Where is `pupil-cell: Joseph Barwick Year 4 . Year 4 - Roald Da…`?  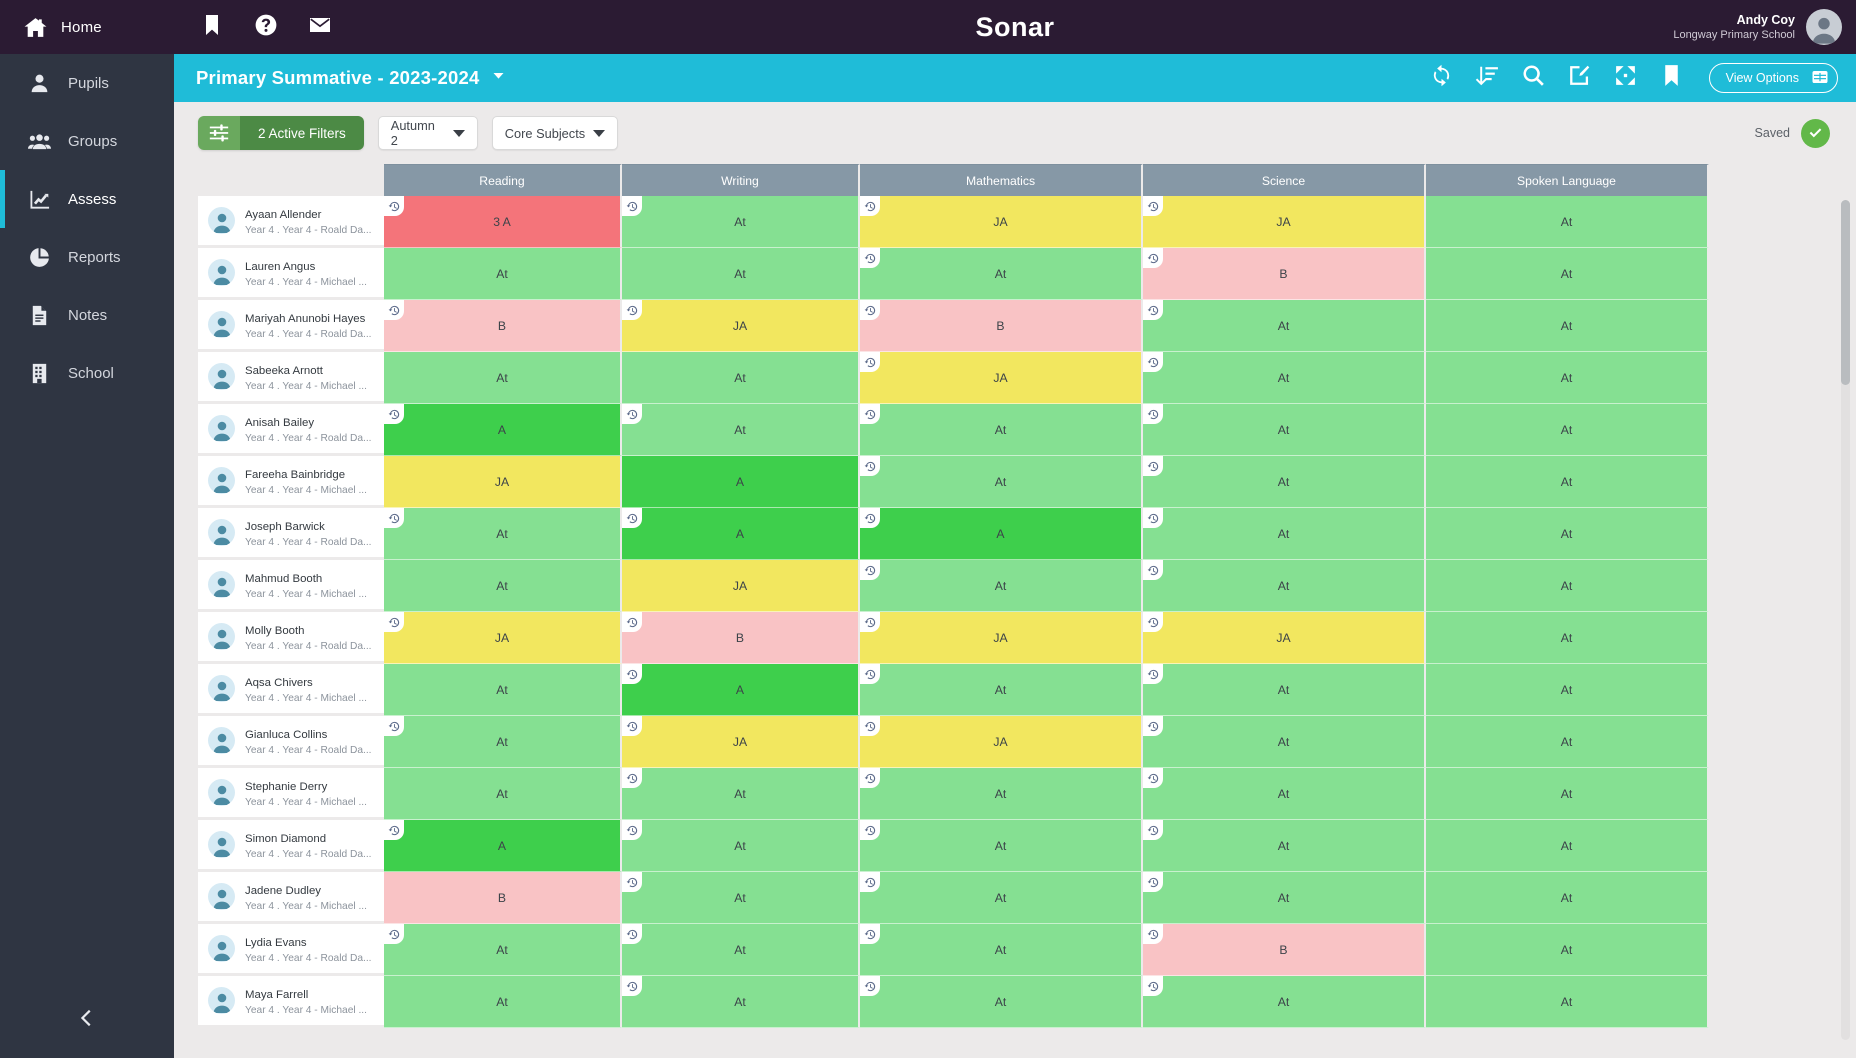
pupil-cell: Joseph Barwick Year 4 . Year 4 - Roald Da… is located at coordinates (291, 534).